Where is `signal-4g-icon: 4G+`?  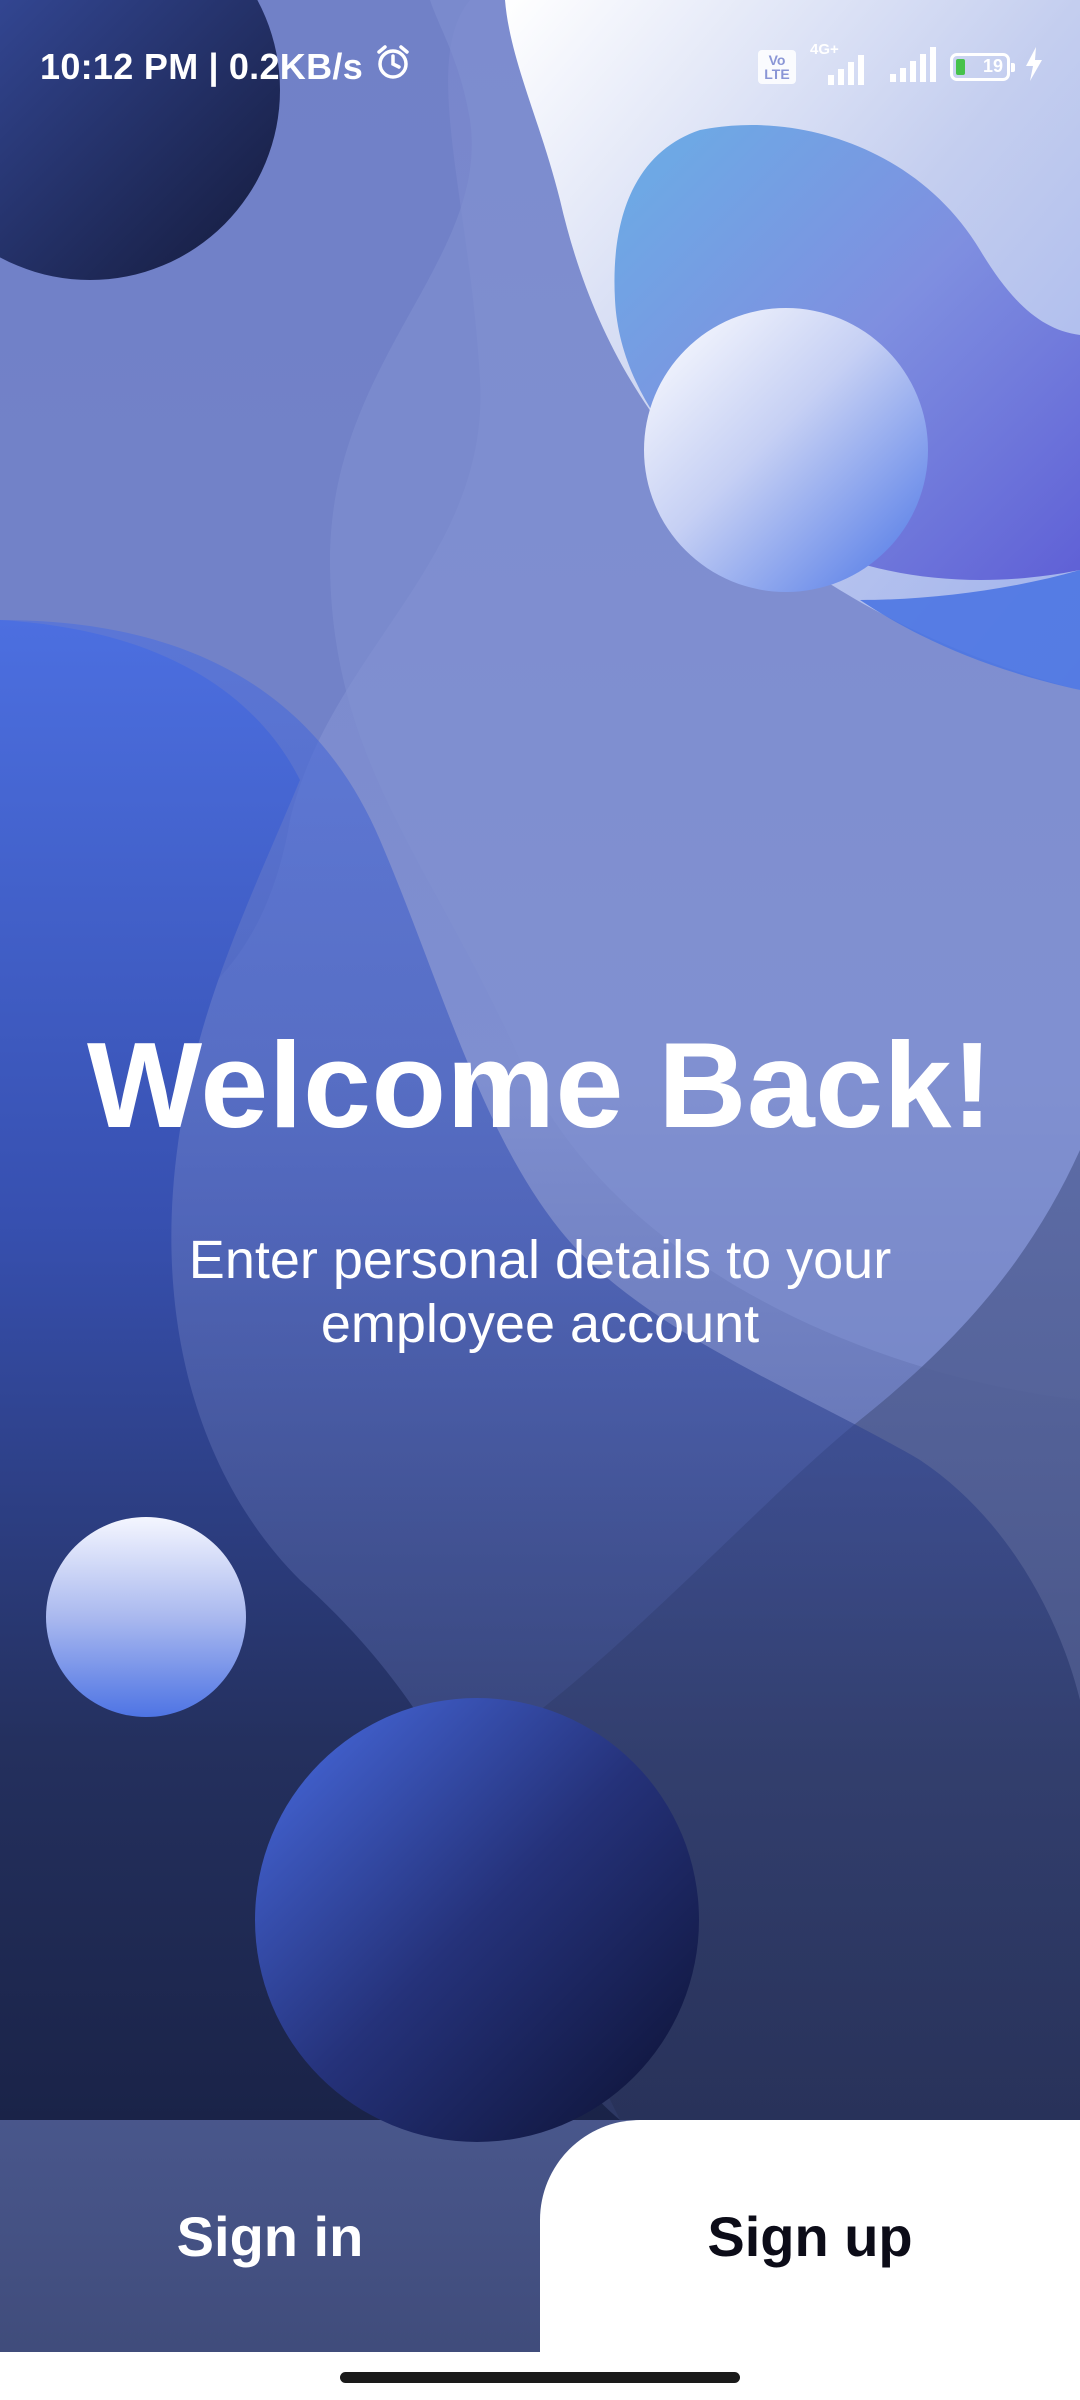
signal-4g-icon: 4G+ is located at coordinates (841, 64).